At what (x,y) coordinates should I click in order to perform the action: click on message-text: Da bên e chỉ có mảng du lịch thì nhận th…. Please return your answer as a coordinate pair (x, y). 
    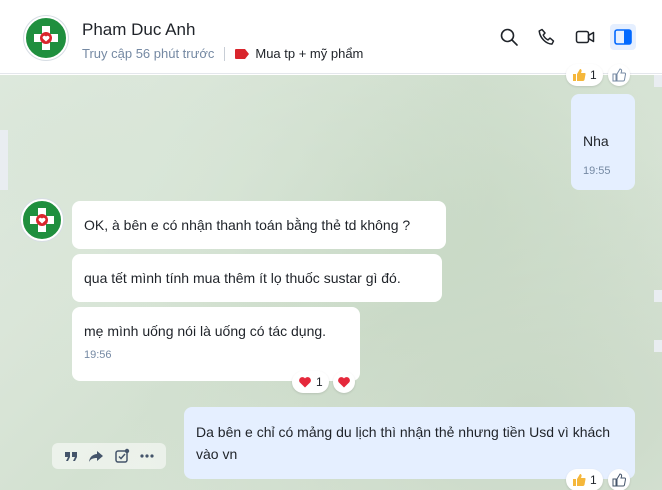
    Looking at the image, I should click on (403, 443).